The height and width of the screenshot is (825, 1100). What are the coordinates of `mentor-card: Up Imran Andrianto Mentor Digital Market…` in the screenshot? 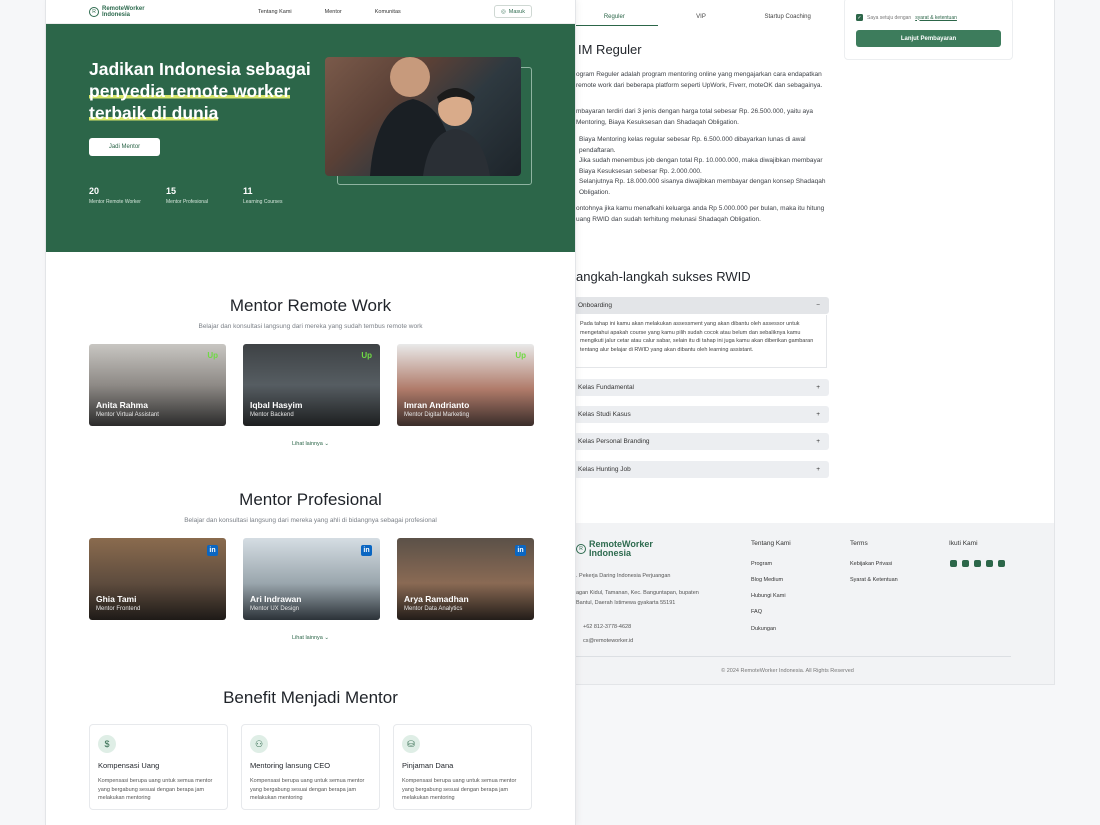 It's located at (465, 385).